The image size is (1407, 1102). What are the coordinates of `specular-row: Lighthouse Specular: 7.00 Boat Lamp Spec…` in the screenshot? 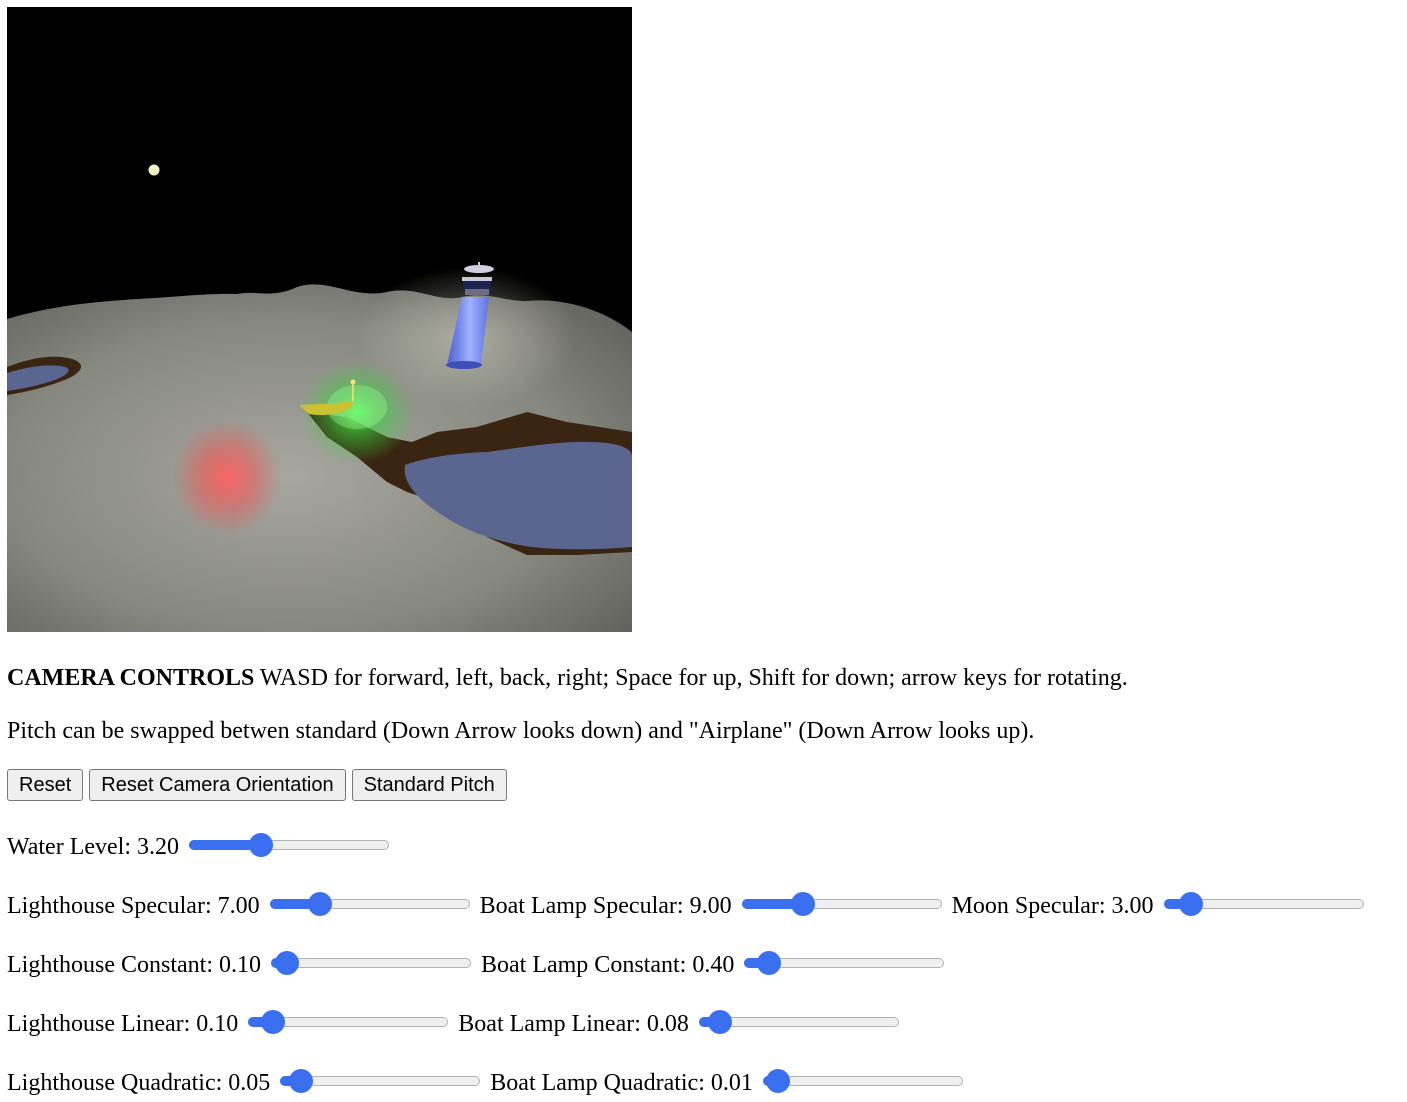 It's located at (690, 906).